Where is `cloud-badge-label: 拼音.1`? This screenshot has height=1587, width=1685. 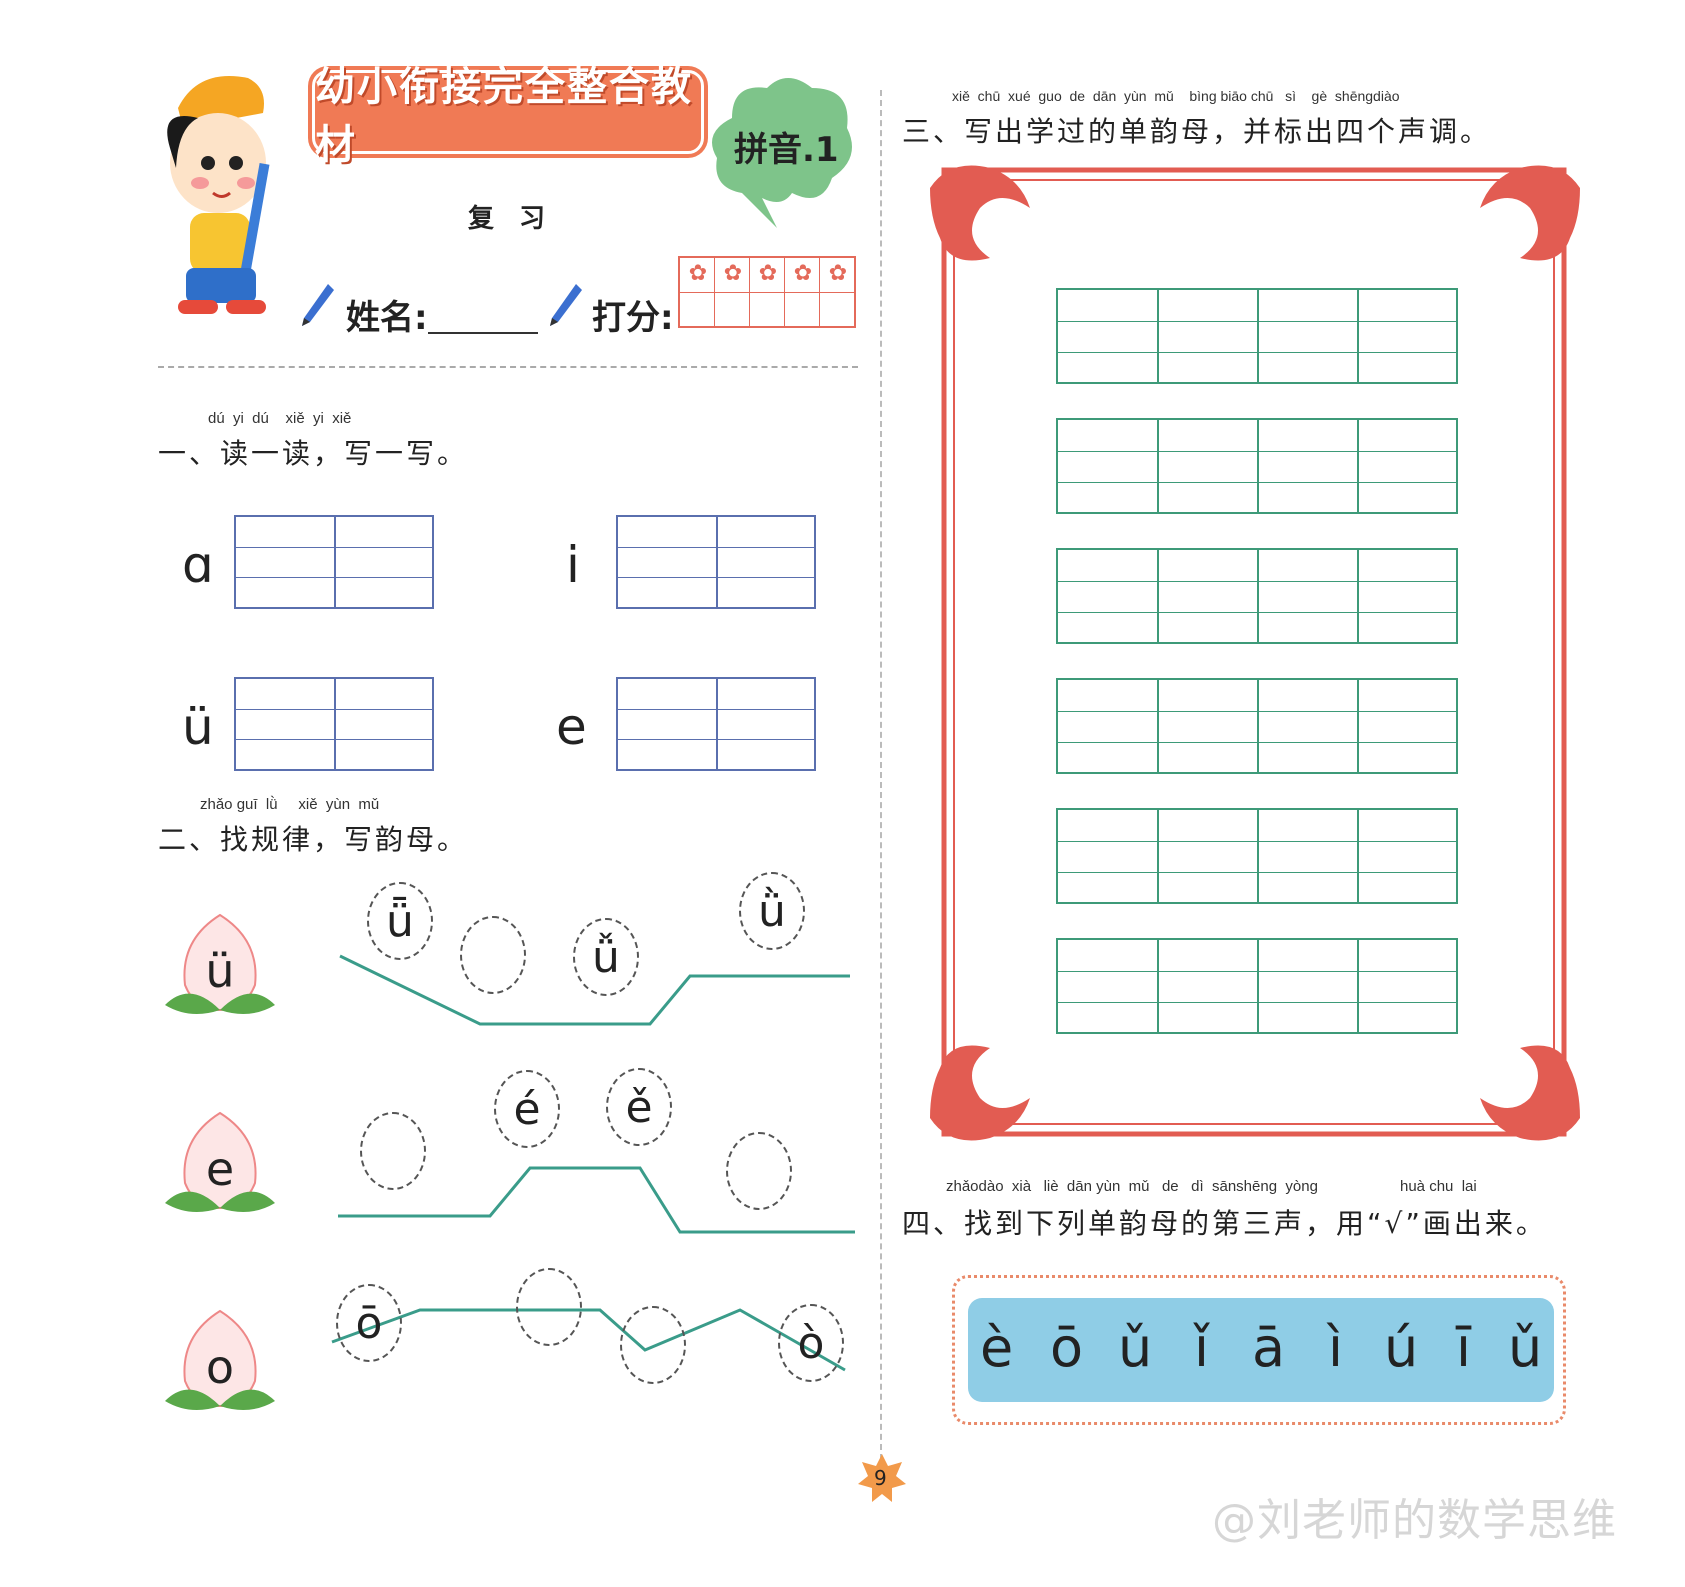 cloud-badge-label: 拼音.1 is located at coordinates (786, 150).